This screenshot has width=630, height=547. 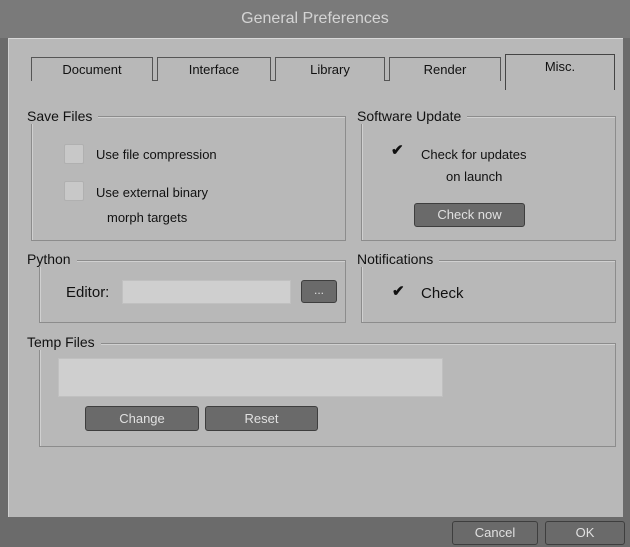 What do you see at coordinates (147, 217) in the screenshot?
I see `morph-targets-label: morph targets` at bounding box center [147, 217].